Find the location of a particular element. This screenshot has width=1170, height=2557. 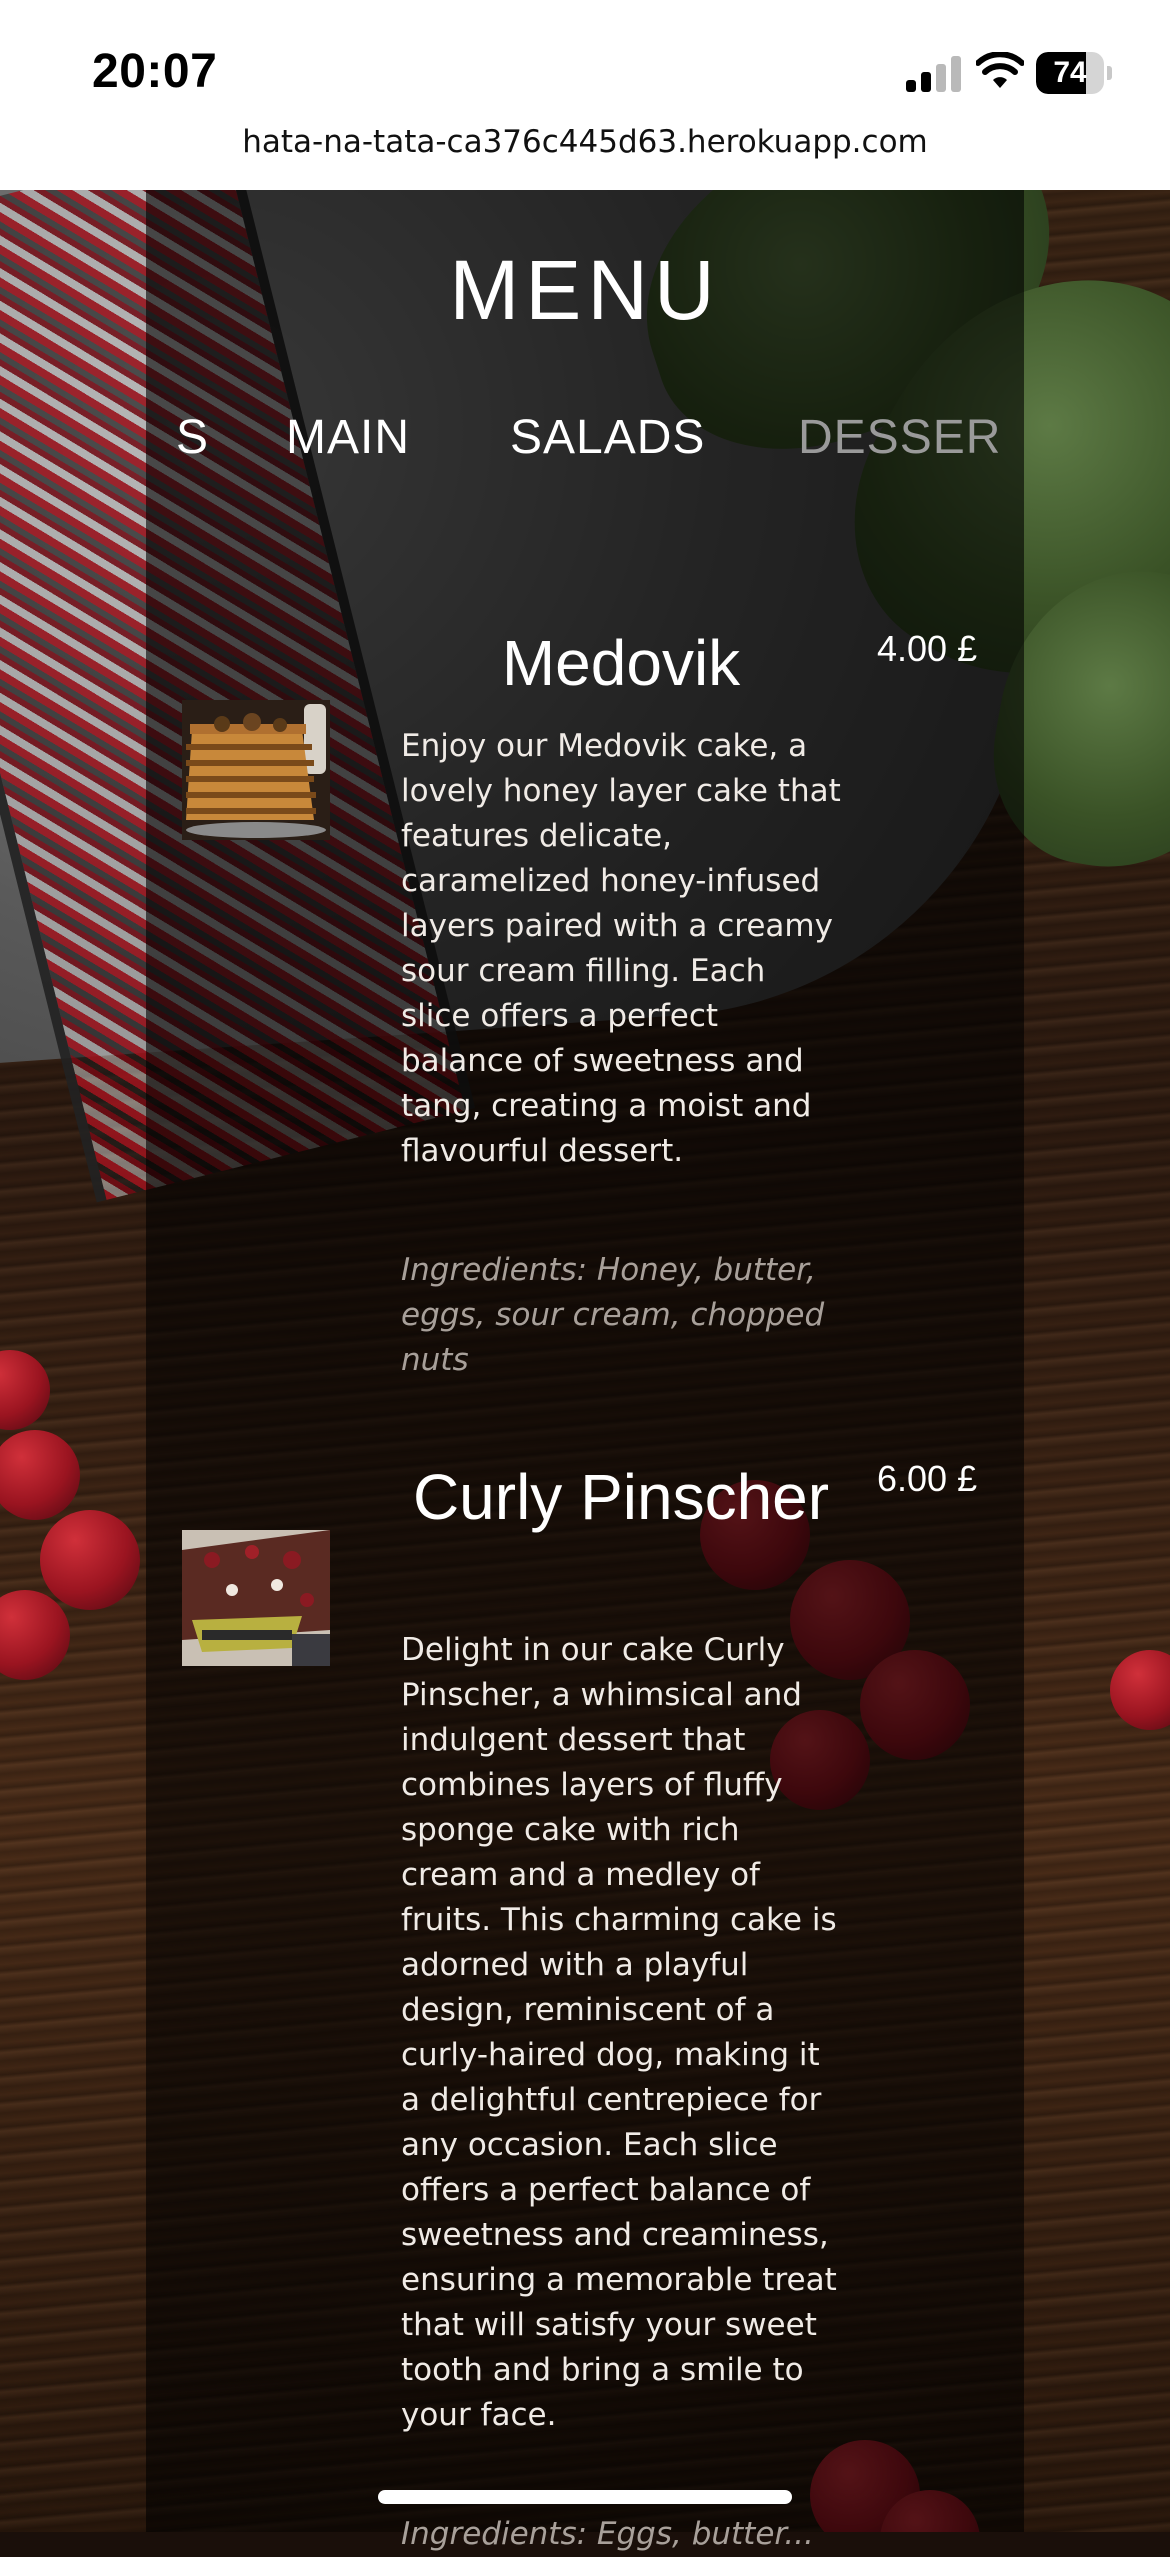

address-bar-url: hata-na-tata-ca376c445d63.herokuapp.com is located at coordinates (585, 142).